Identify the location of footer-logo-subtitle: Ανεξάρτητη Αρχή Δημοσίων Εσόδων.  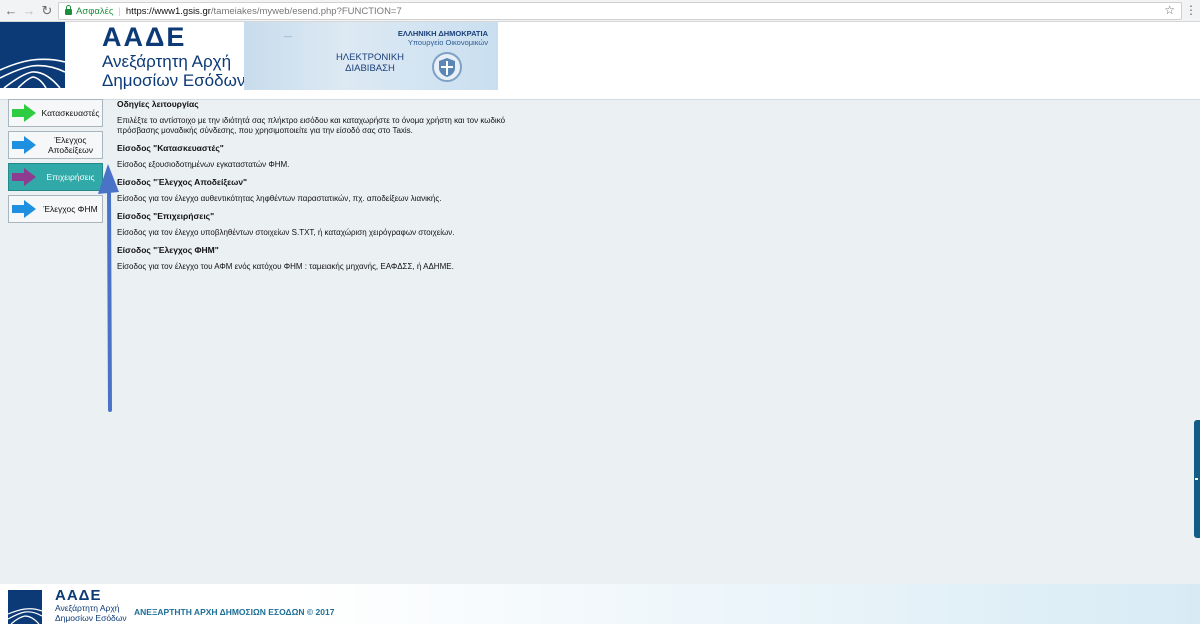
(91, 613).